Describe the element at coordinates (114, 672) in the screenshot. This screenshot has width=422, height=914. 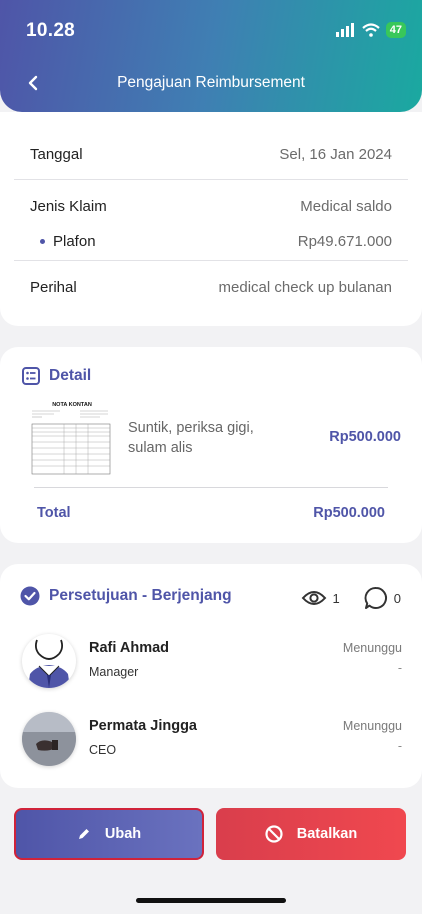
I see `approver-role: Manager` at that location.